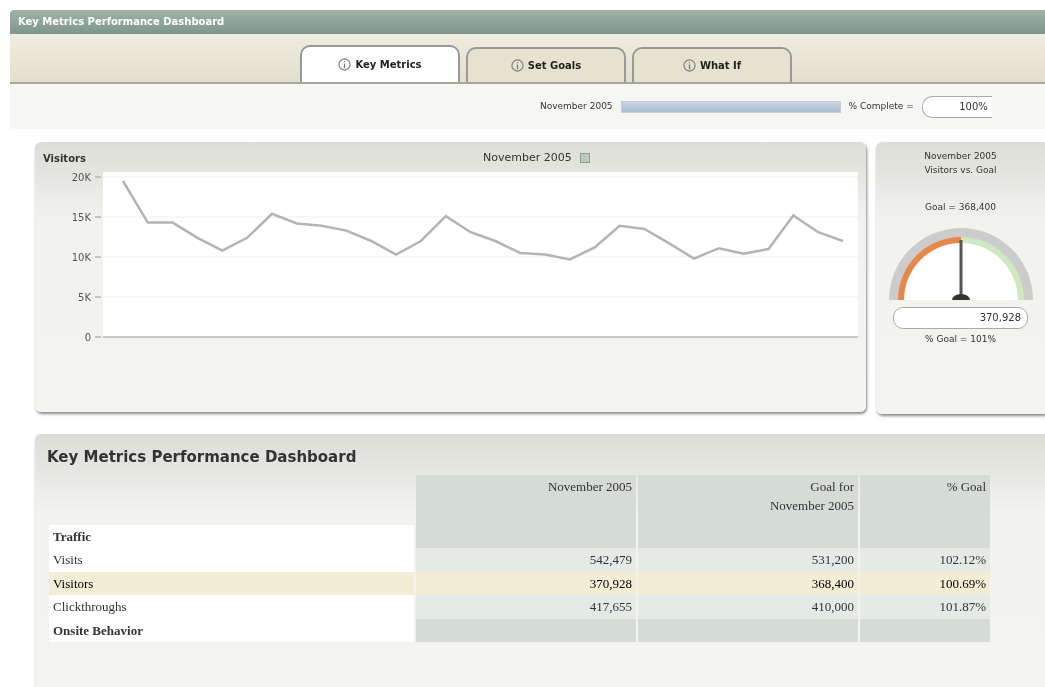 The height and width of the screenshot is (687, 1045). Describe the element at coordinates (65, 158) in the screenshot. I see `chart-title: Visitors` at that location.